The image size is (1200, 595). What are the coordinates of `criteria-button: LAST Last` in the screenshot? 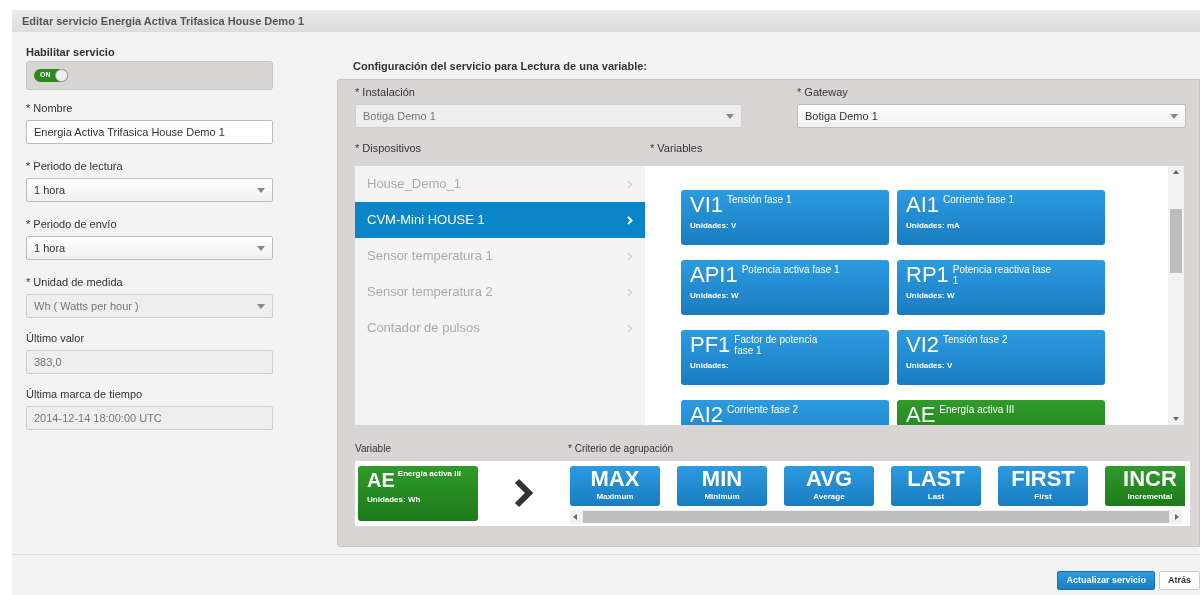 It's located at (936, 486).